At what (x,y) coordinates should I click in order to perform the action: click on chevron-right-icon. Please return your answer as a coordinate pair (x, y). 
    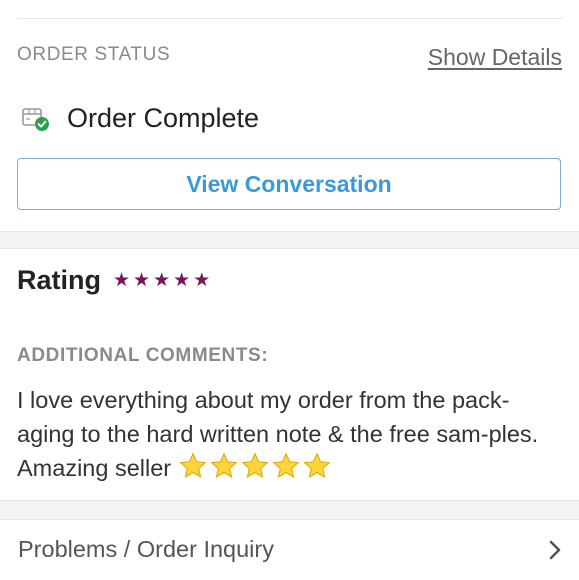
    Looking at the image, I should click on (555, 549).